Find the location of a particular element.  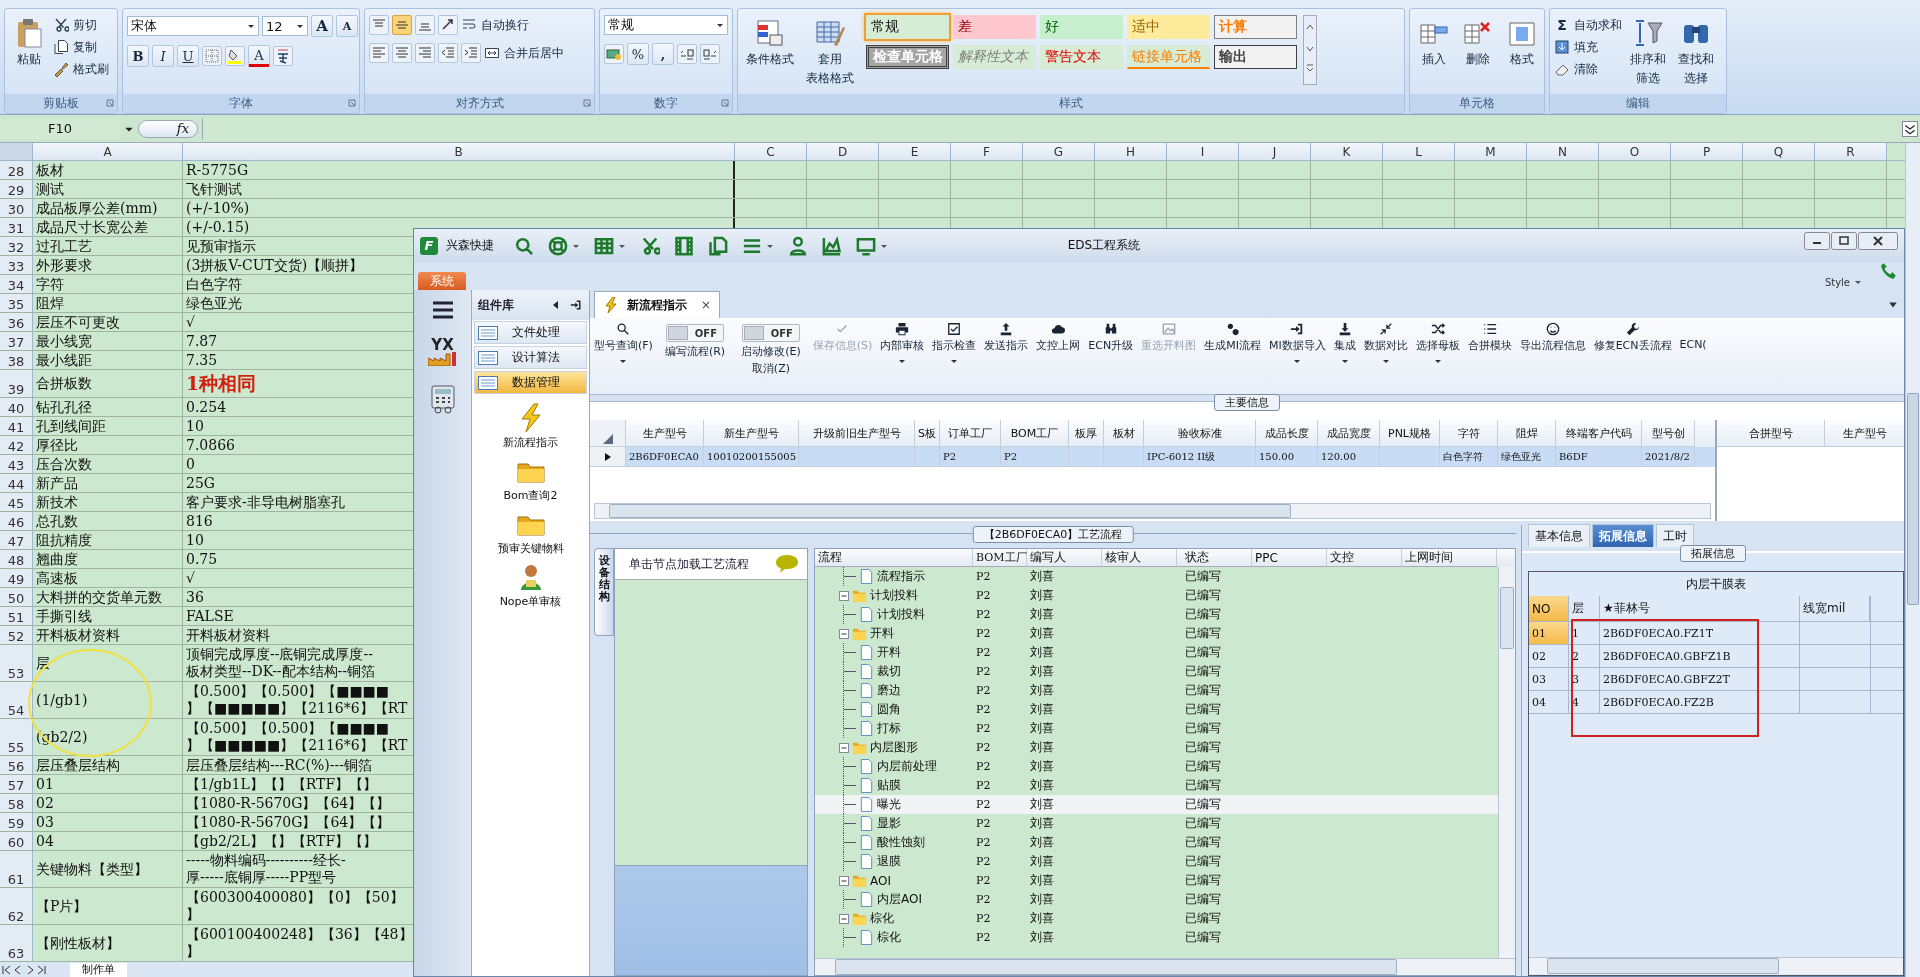

tree-row: AOI P2 刘喜 已编写 is located at coordinates (1156, 880).